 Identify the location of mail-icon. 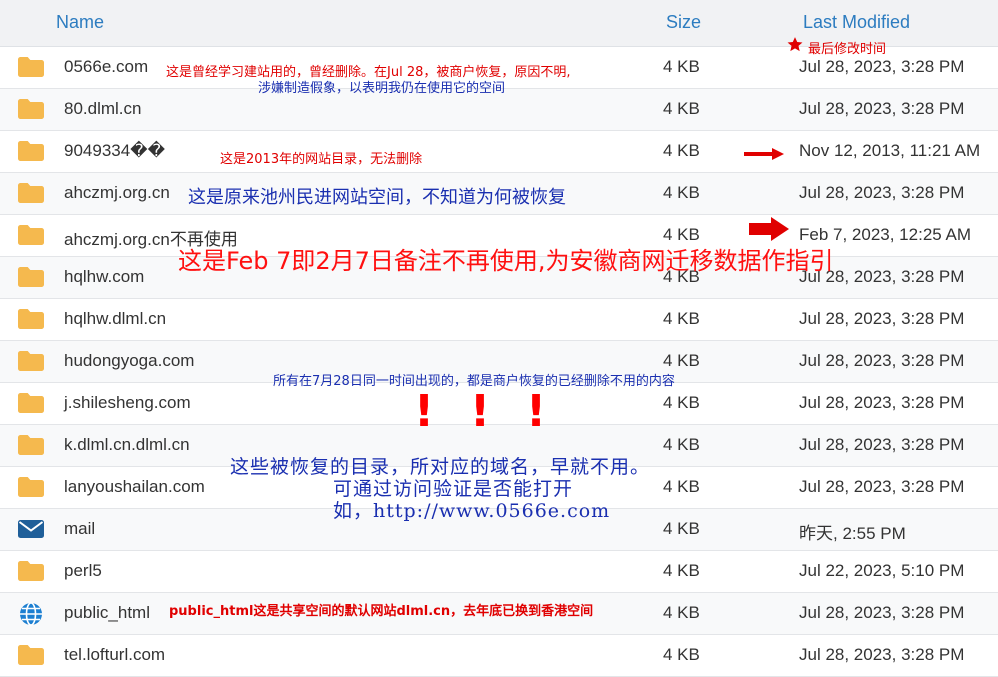
(31, 529).